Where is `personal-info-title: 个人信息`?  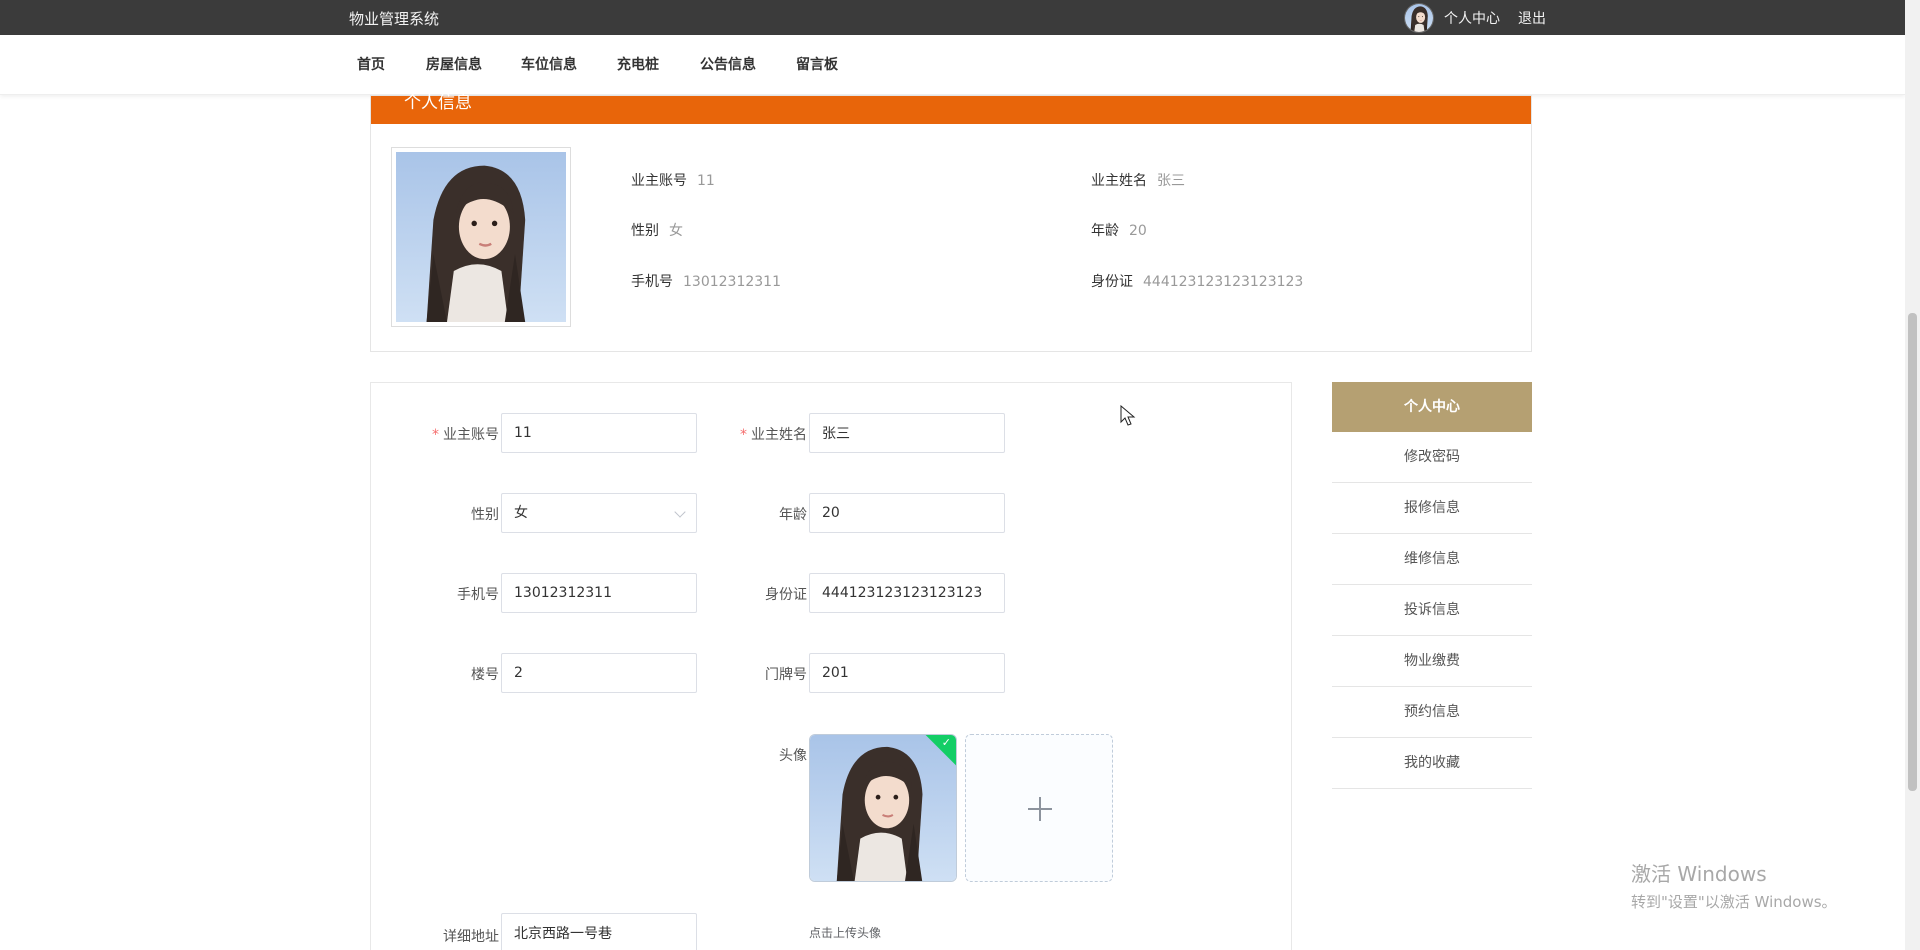
personal-info-title: 个人信息 is located at coordinates (438, 103).